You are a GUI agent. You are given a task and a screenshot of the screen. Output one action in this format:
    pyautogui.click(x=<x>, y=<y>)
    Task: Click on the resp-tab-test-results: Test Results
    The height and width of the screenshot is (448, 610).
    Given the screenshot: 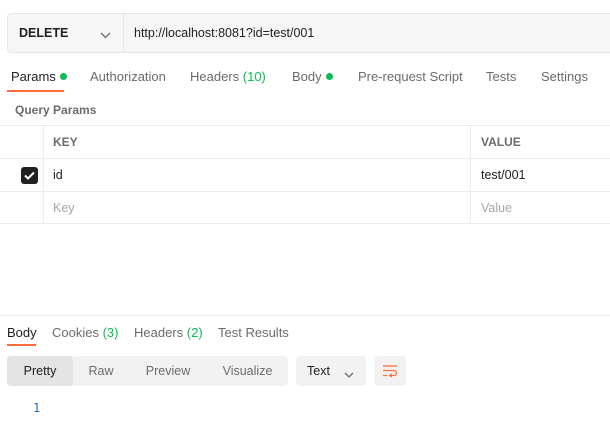 What is the action you would take?
    pyautogui.click(x=253, y=332)
    